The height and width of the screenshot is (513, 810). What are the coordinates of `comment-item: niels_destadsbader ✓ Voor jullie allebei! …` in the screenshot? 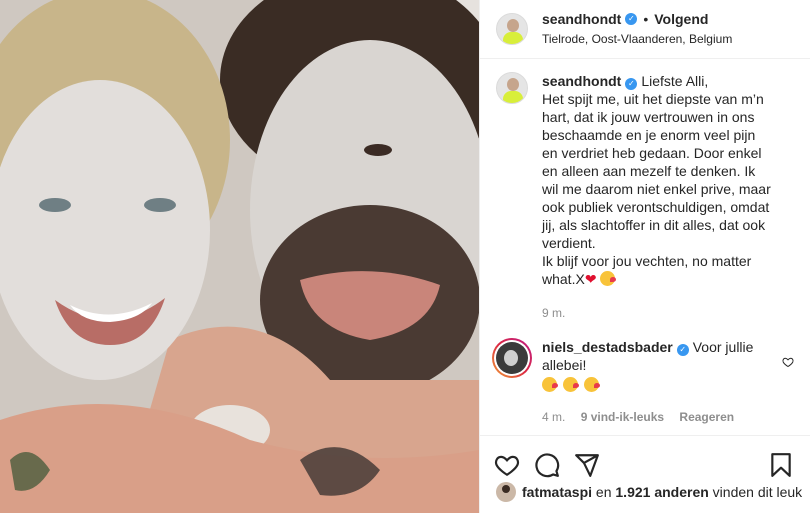 It's located at (643, 382).